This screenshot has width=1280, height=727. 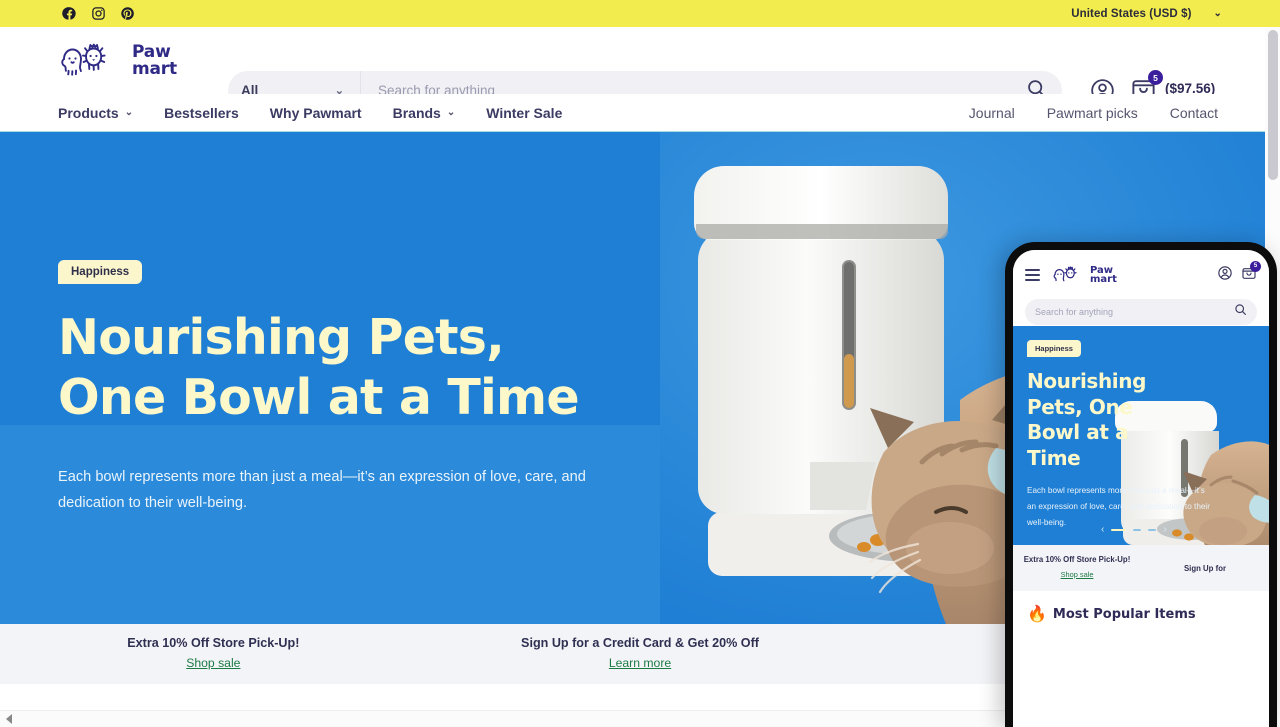 What do you see at coordinates (1102, 530) in the screenshot?
I see `mobile-carousel-prev-button: ‹` at bounding box center [1102, 530].